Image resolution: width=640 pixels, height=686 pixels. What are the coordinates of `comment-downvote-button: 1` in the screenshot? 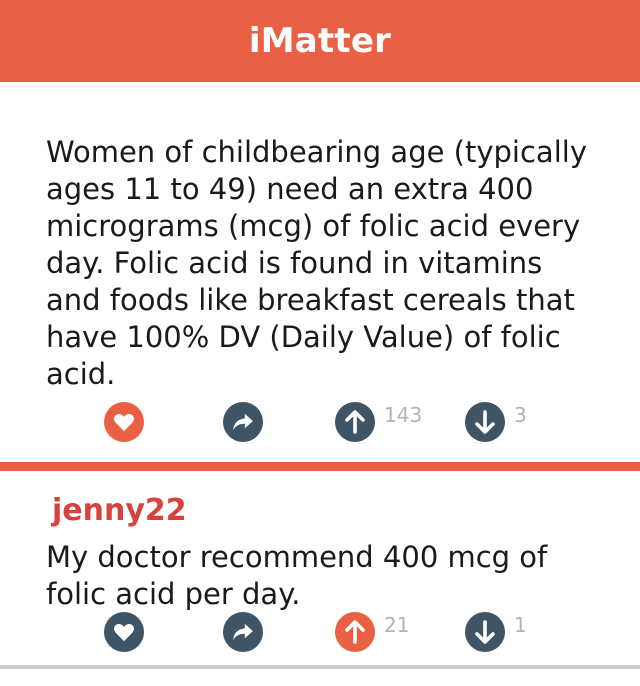 It's located at (496, 632).